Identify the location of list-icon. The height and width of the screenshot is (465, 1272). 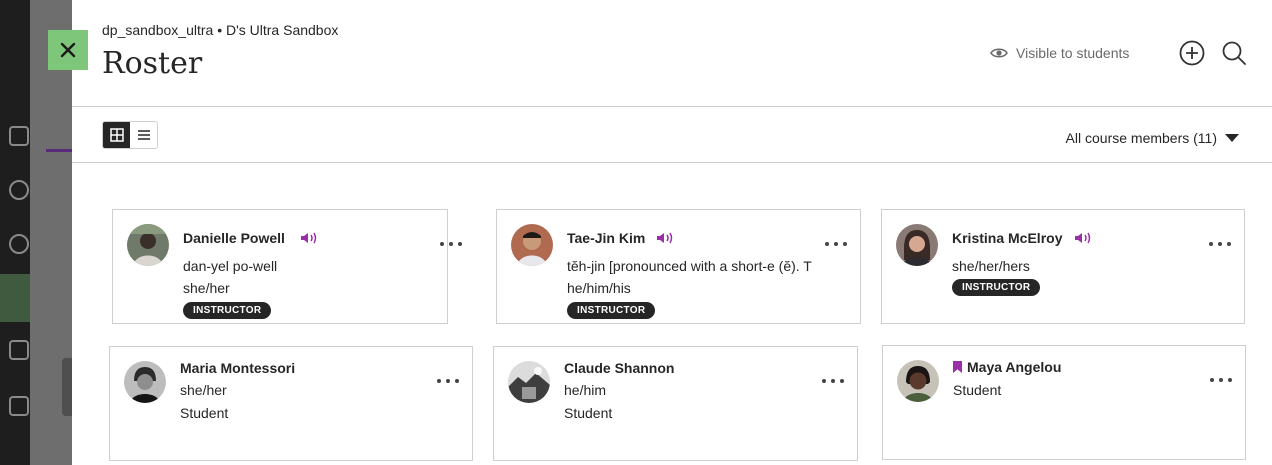
(143, 135).